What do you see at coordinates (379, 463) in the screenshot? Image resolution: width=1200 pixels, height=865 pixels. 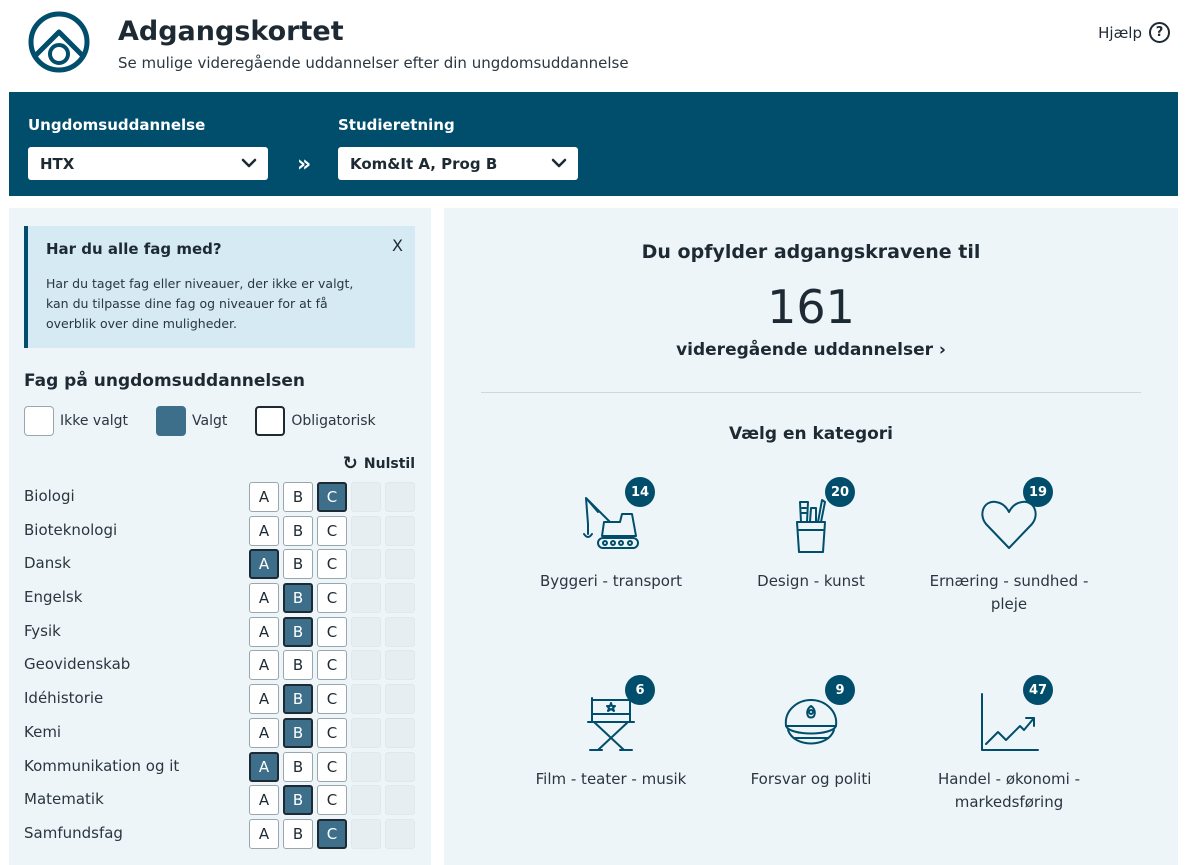 I see `reset-button: ↻ Nulstil` at bounding box center [379, 463].